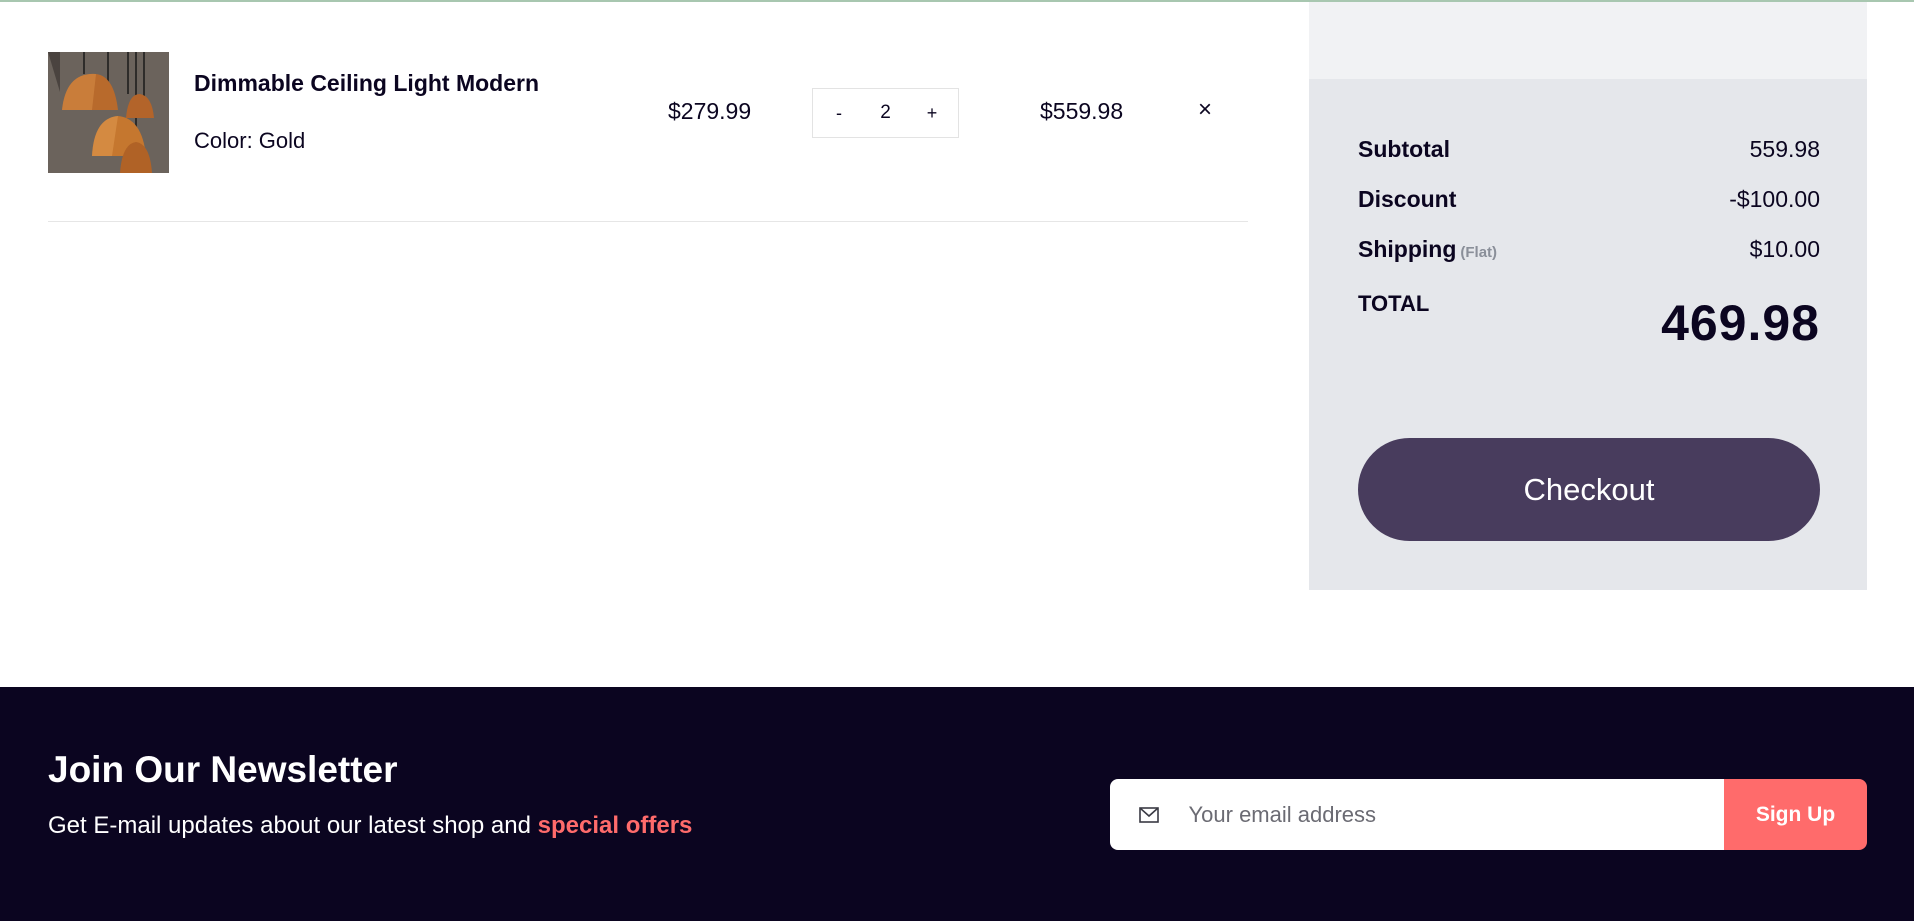 The height and width of the screenshot is (921, 1914). I want to click on product-image, so click(108, 112).